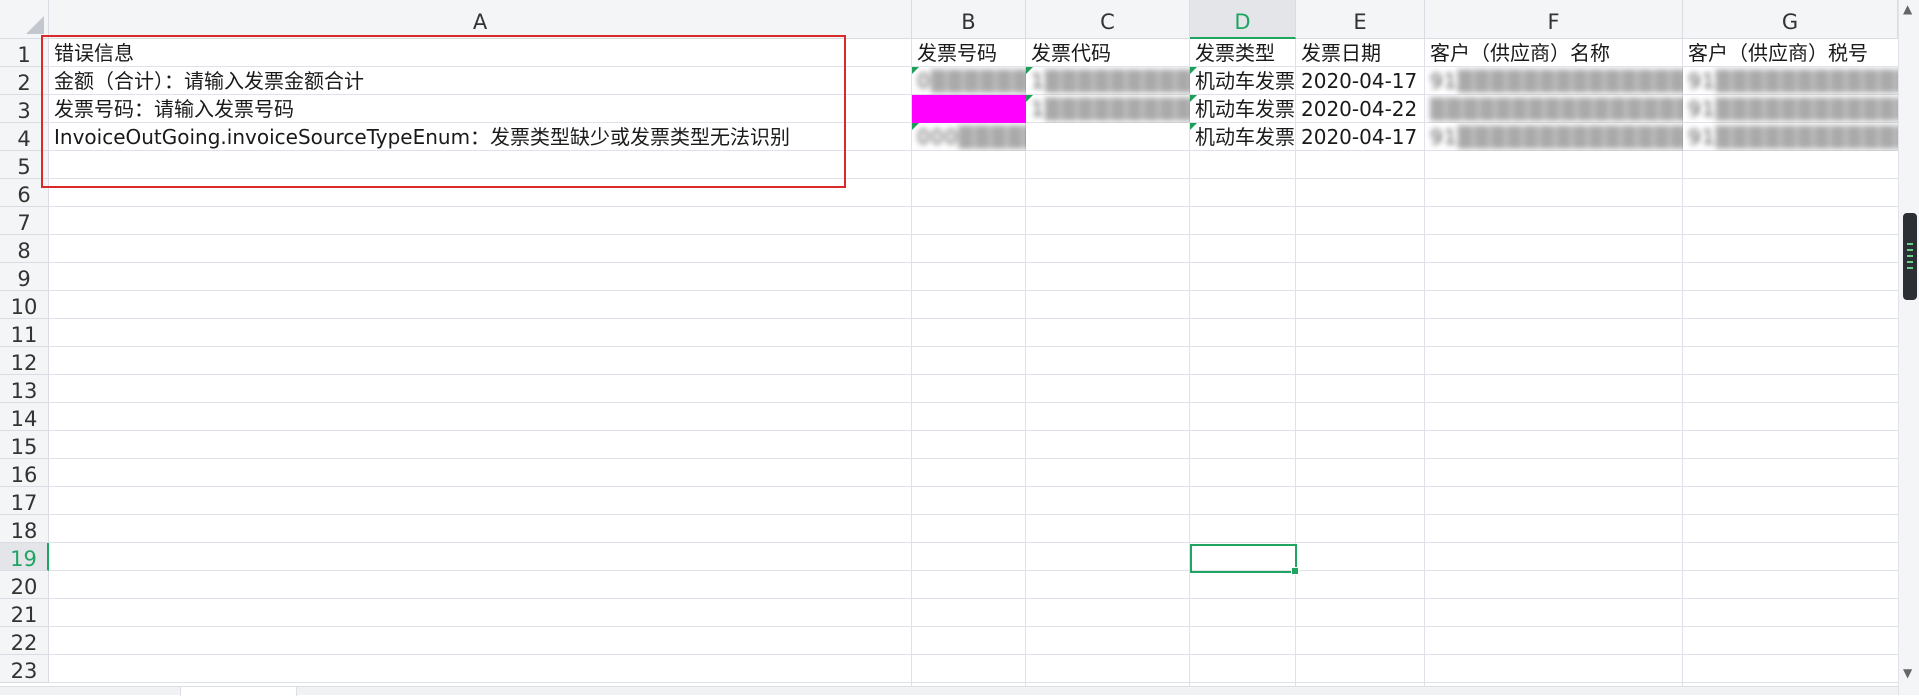 The image size is (1919, 696). Describe the element at coordinates (35, 25) in the screenshot. I see `select-all-icon` at that location.